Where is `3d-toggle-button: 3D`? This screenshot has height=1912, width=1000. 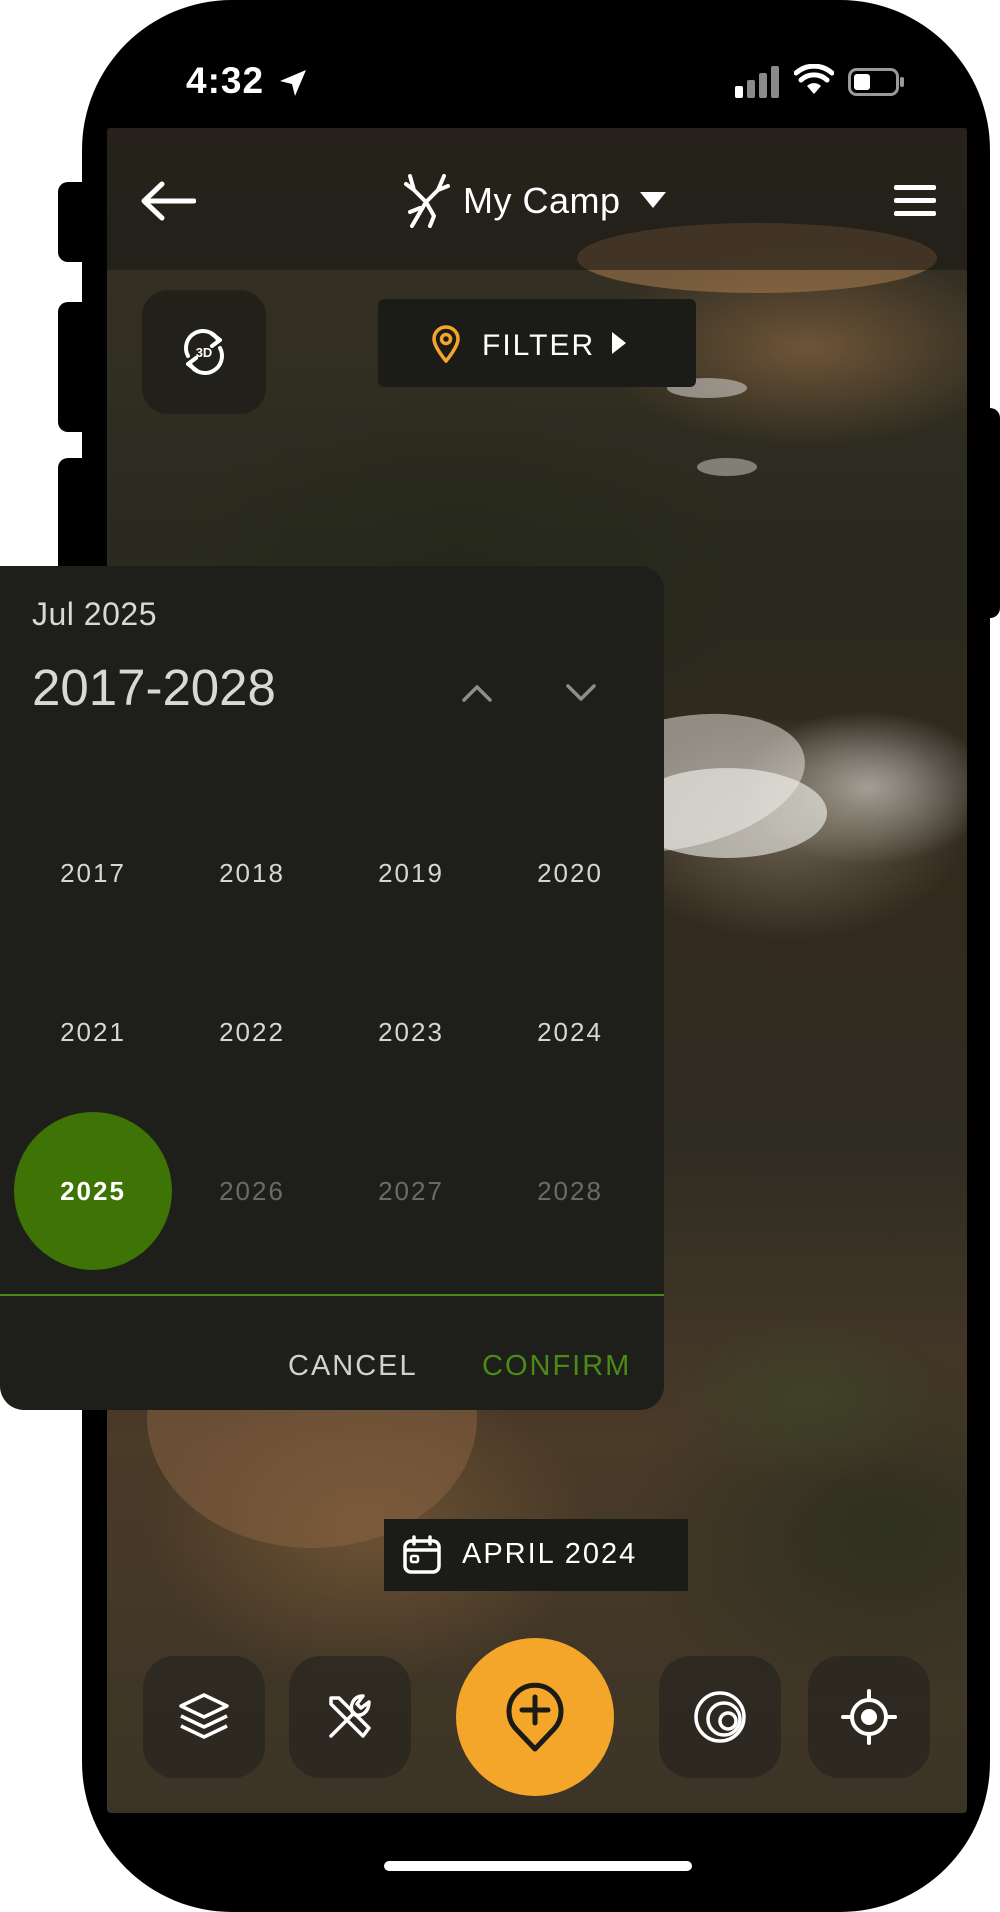 3d-toggle-button: 3D is located at coordinates (204, 352).